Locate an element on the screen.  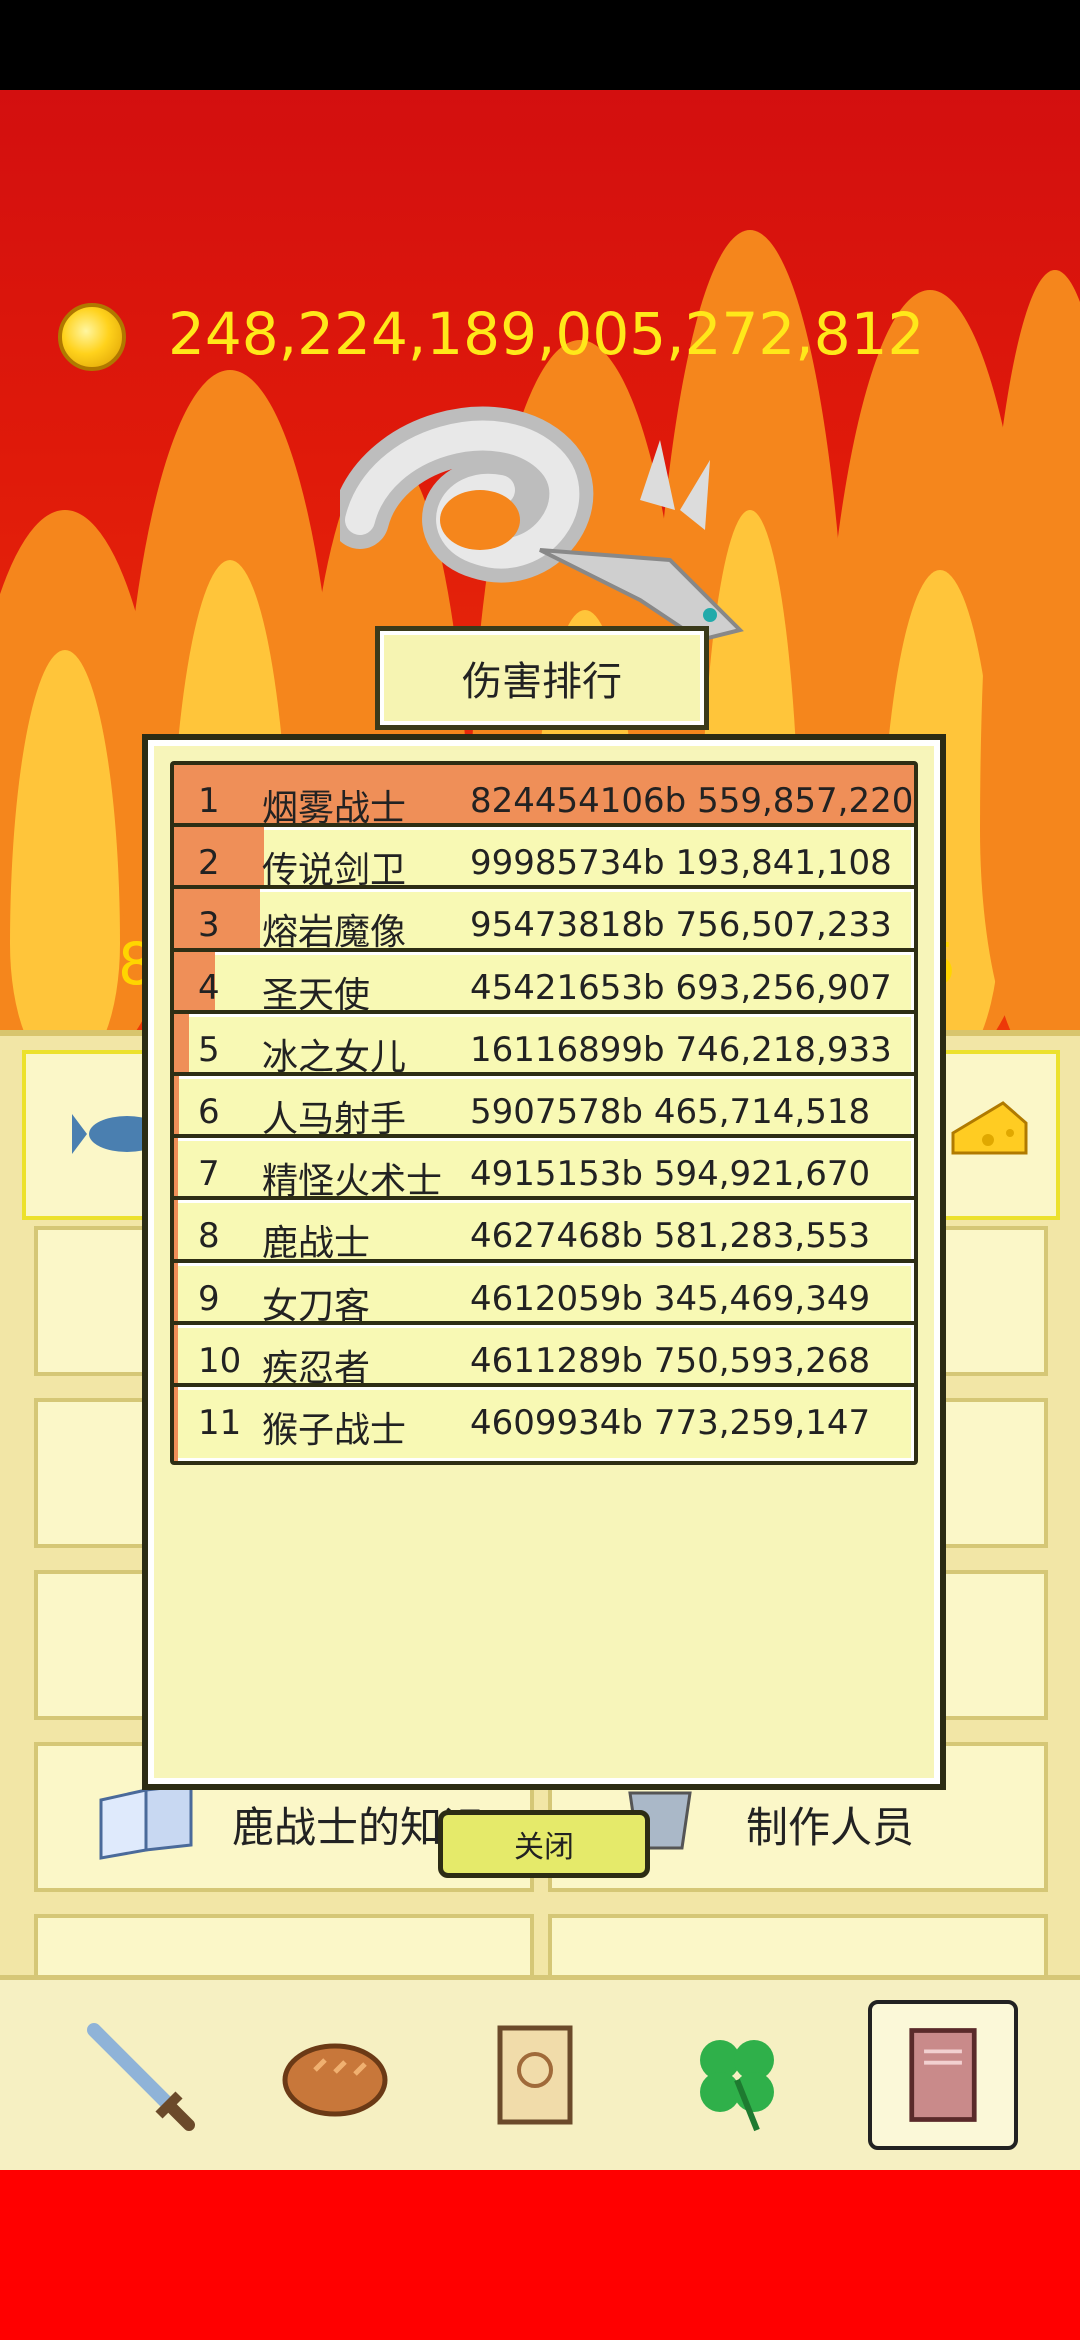
damage-value: 4611289b 750,593,268 is located at coordinates (670, 1360).